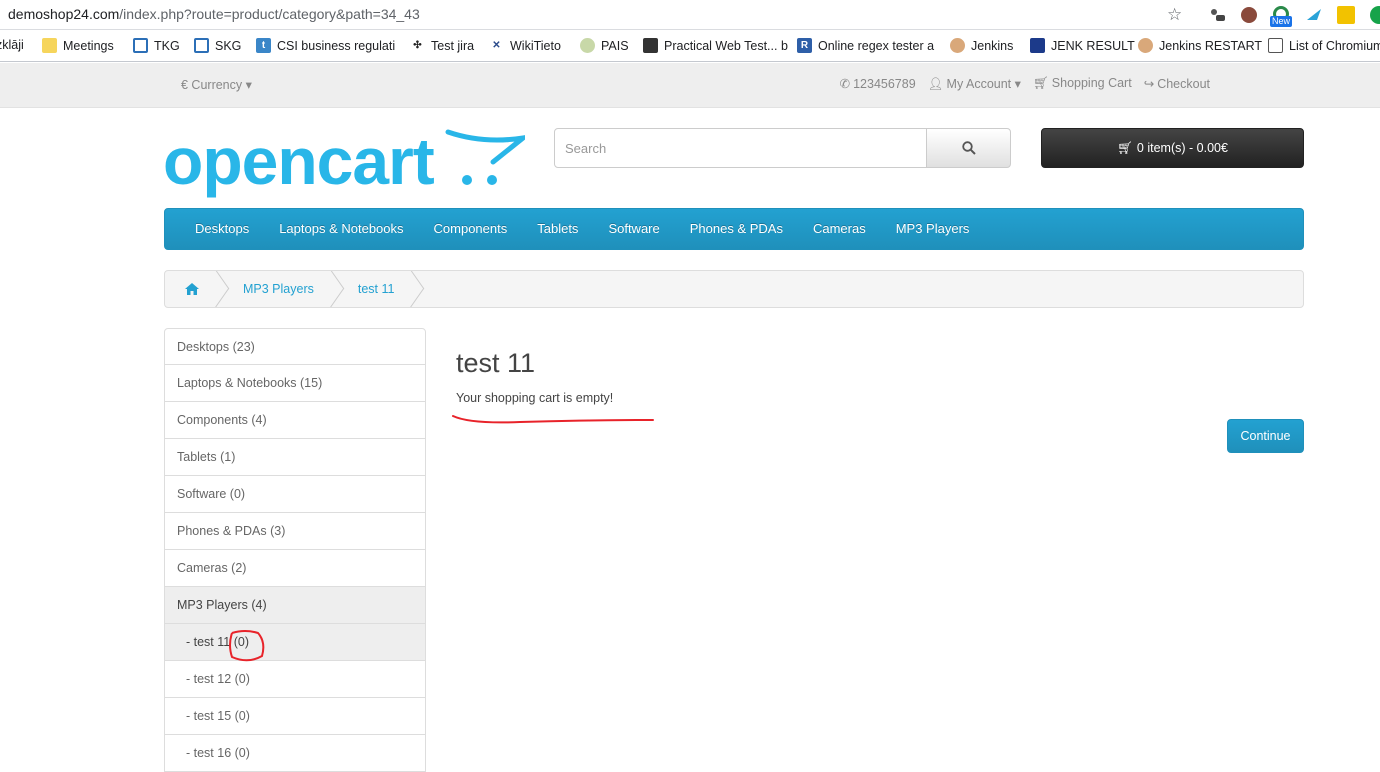  Describe the element at coordinates (222, 229) in the screenshot. I see `menu-item-desktops: Desktops` at that location.